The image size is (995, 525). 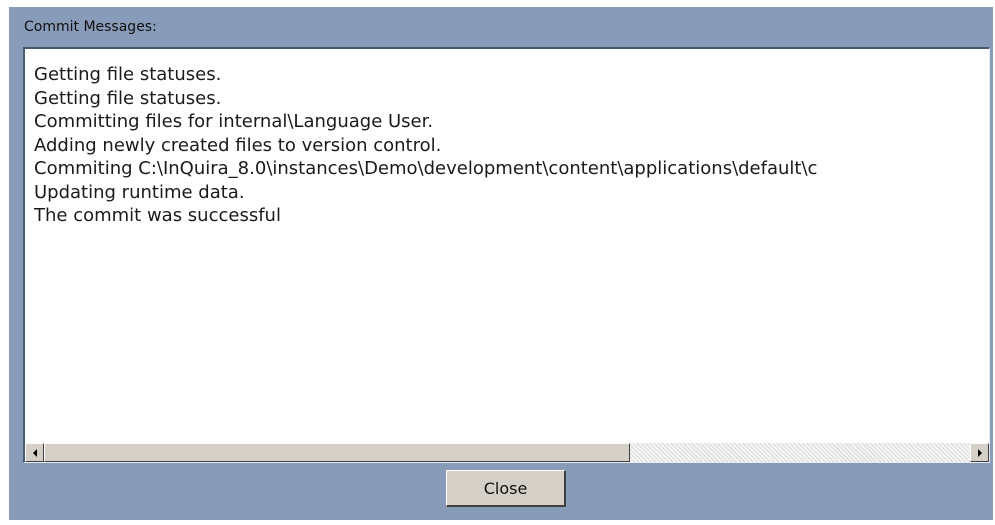 What do you see at coordinates (157, 215) in the screenshot?
I see `log-line: The commit was successful` at bounding box center [157, 215].